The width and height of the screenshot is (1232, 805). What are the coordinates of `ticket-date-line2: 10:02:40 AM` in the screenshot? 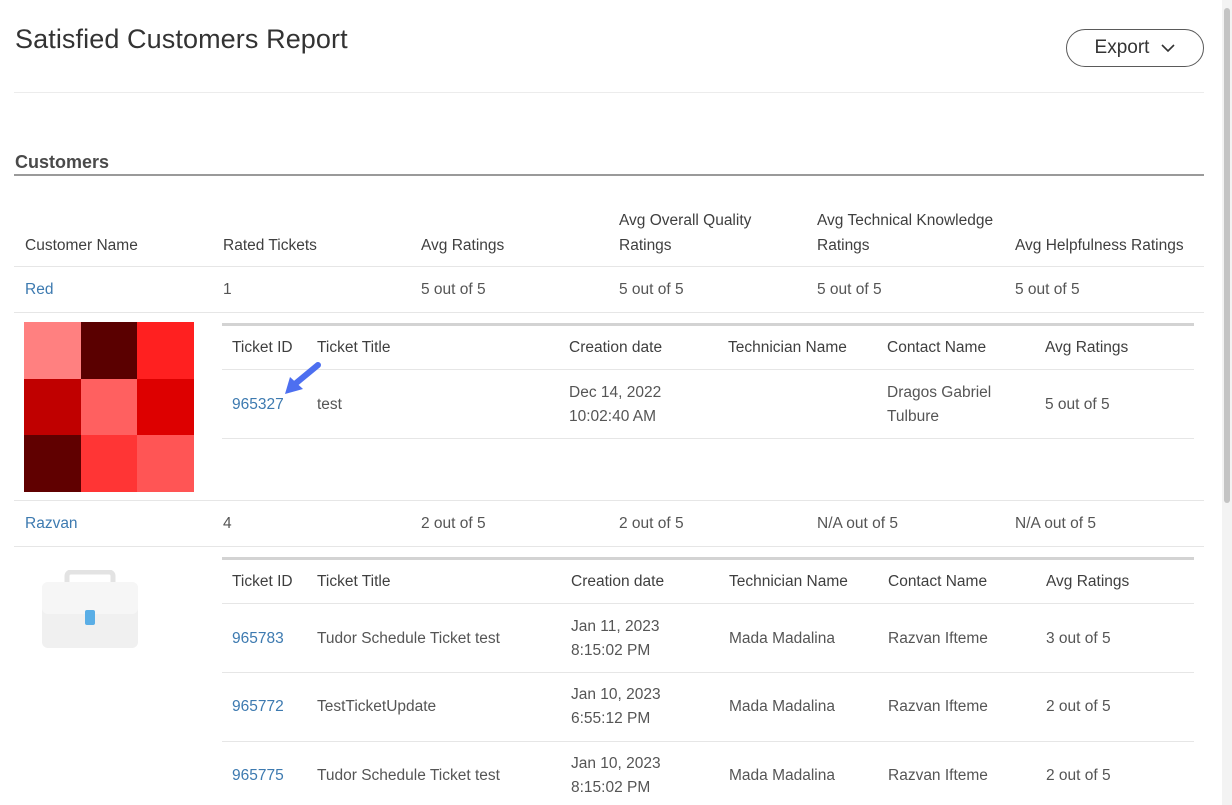 It's located at (613, 416).